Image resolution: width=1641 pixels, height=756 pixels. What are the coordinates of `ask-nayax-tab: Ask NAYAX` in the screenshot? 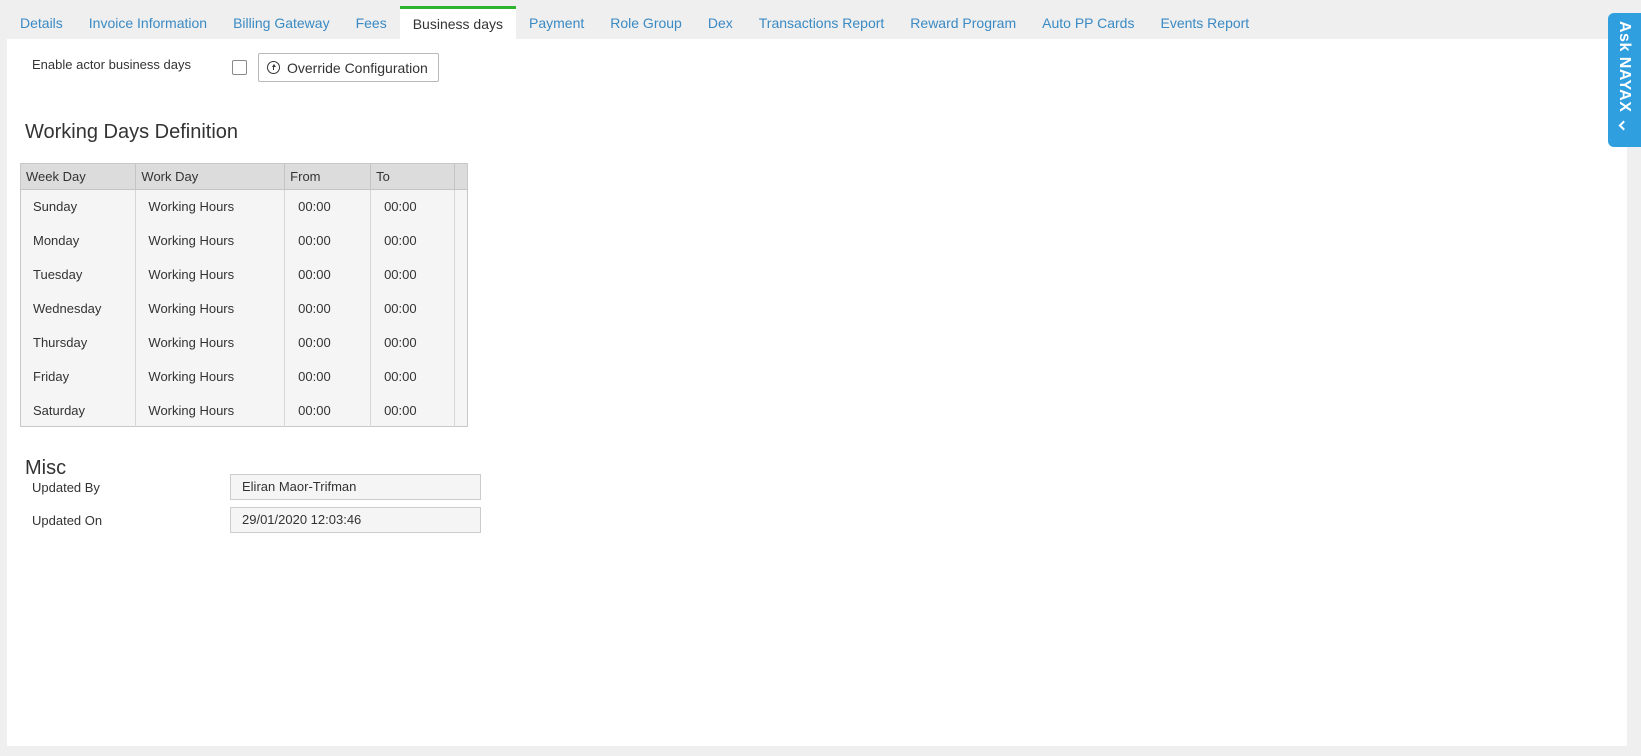 It's located at (1624, 80).